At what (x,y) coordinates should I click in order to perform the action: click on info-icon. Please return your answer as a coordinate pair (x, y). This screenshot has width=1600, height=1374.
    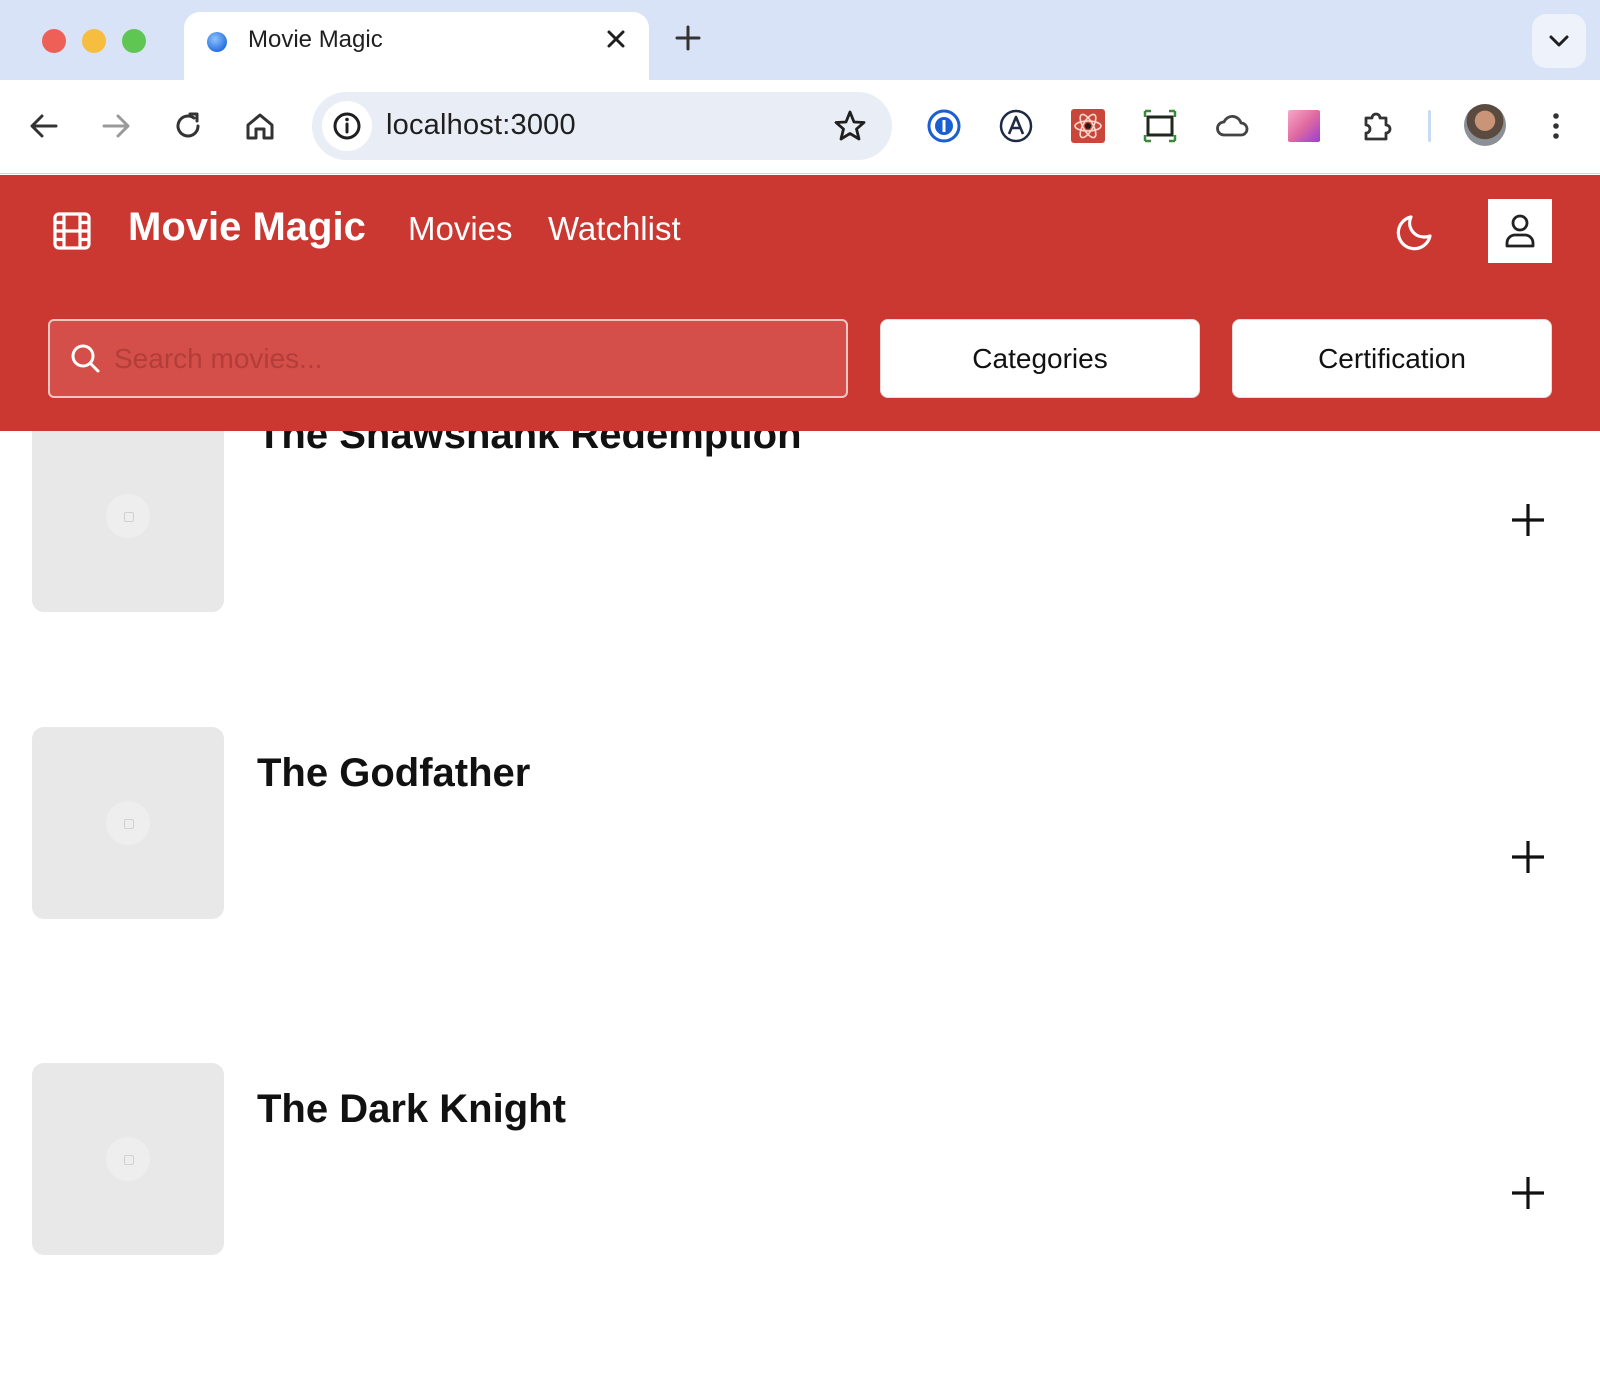
    Looking at the image, I should click on (347, 126).